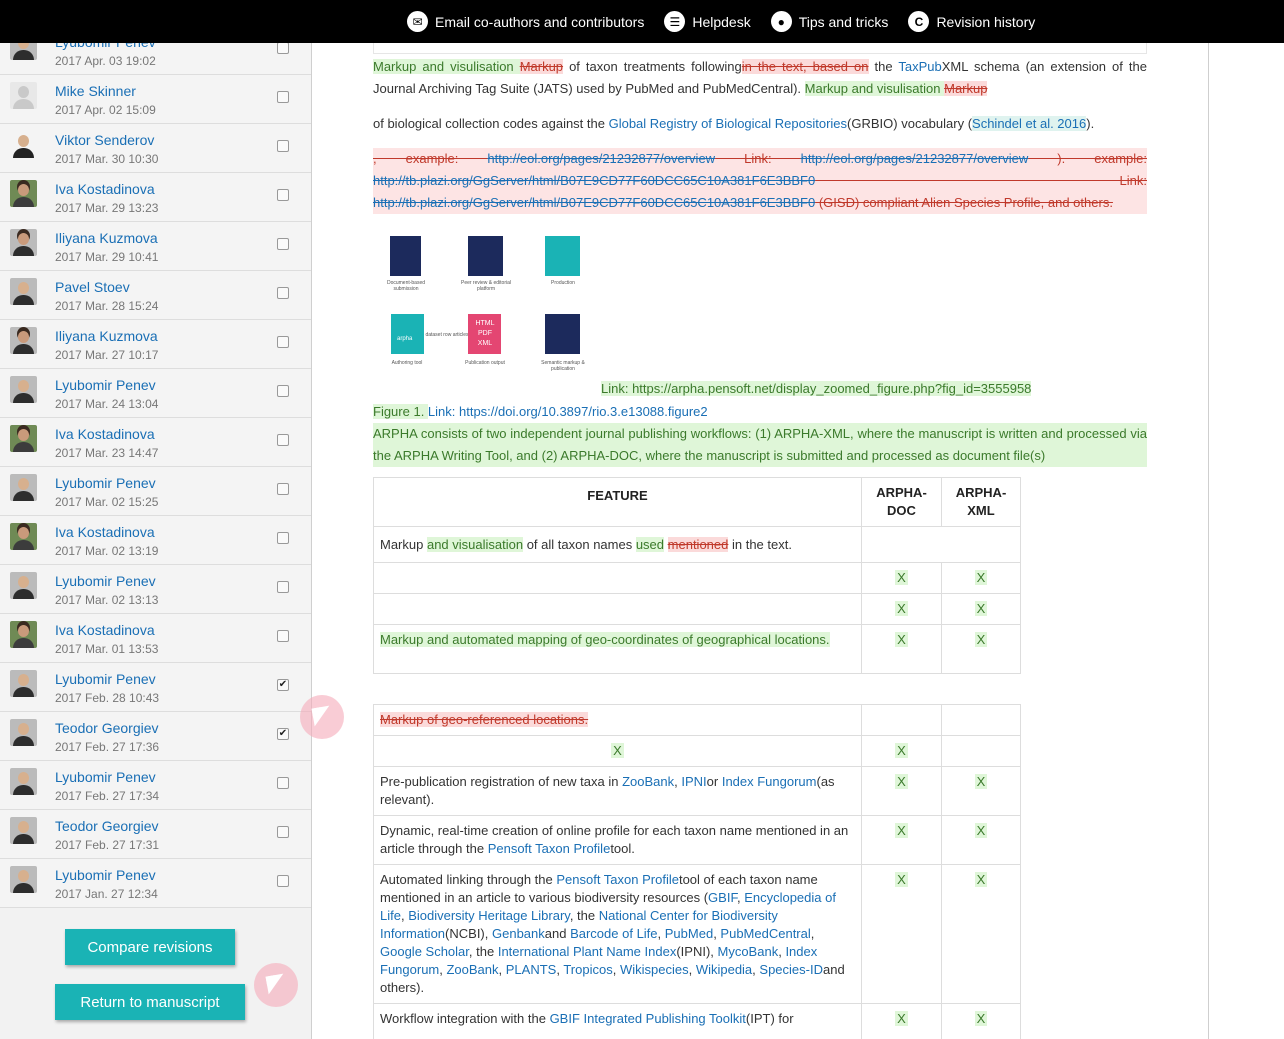 The image size is (1284, 1039). What do you see at coordinates (150, 947) in the screenshot?
I see `compare-revisions-button: Compare revisions` at bounding box center [150, 947].